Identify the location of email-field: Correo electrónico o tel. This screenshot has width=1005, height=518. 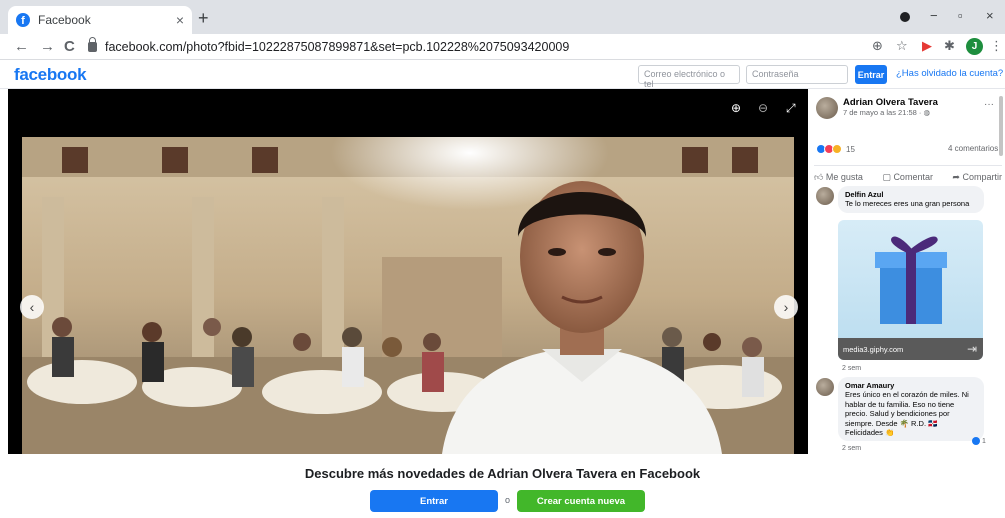
(689, 77).